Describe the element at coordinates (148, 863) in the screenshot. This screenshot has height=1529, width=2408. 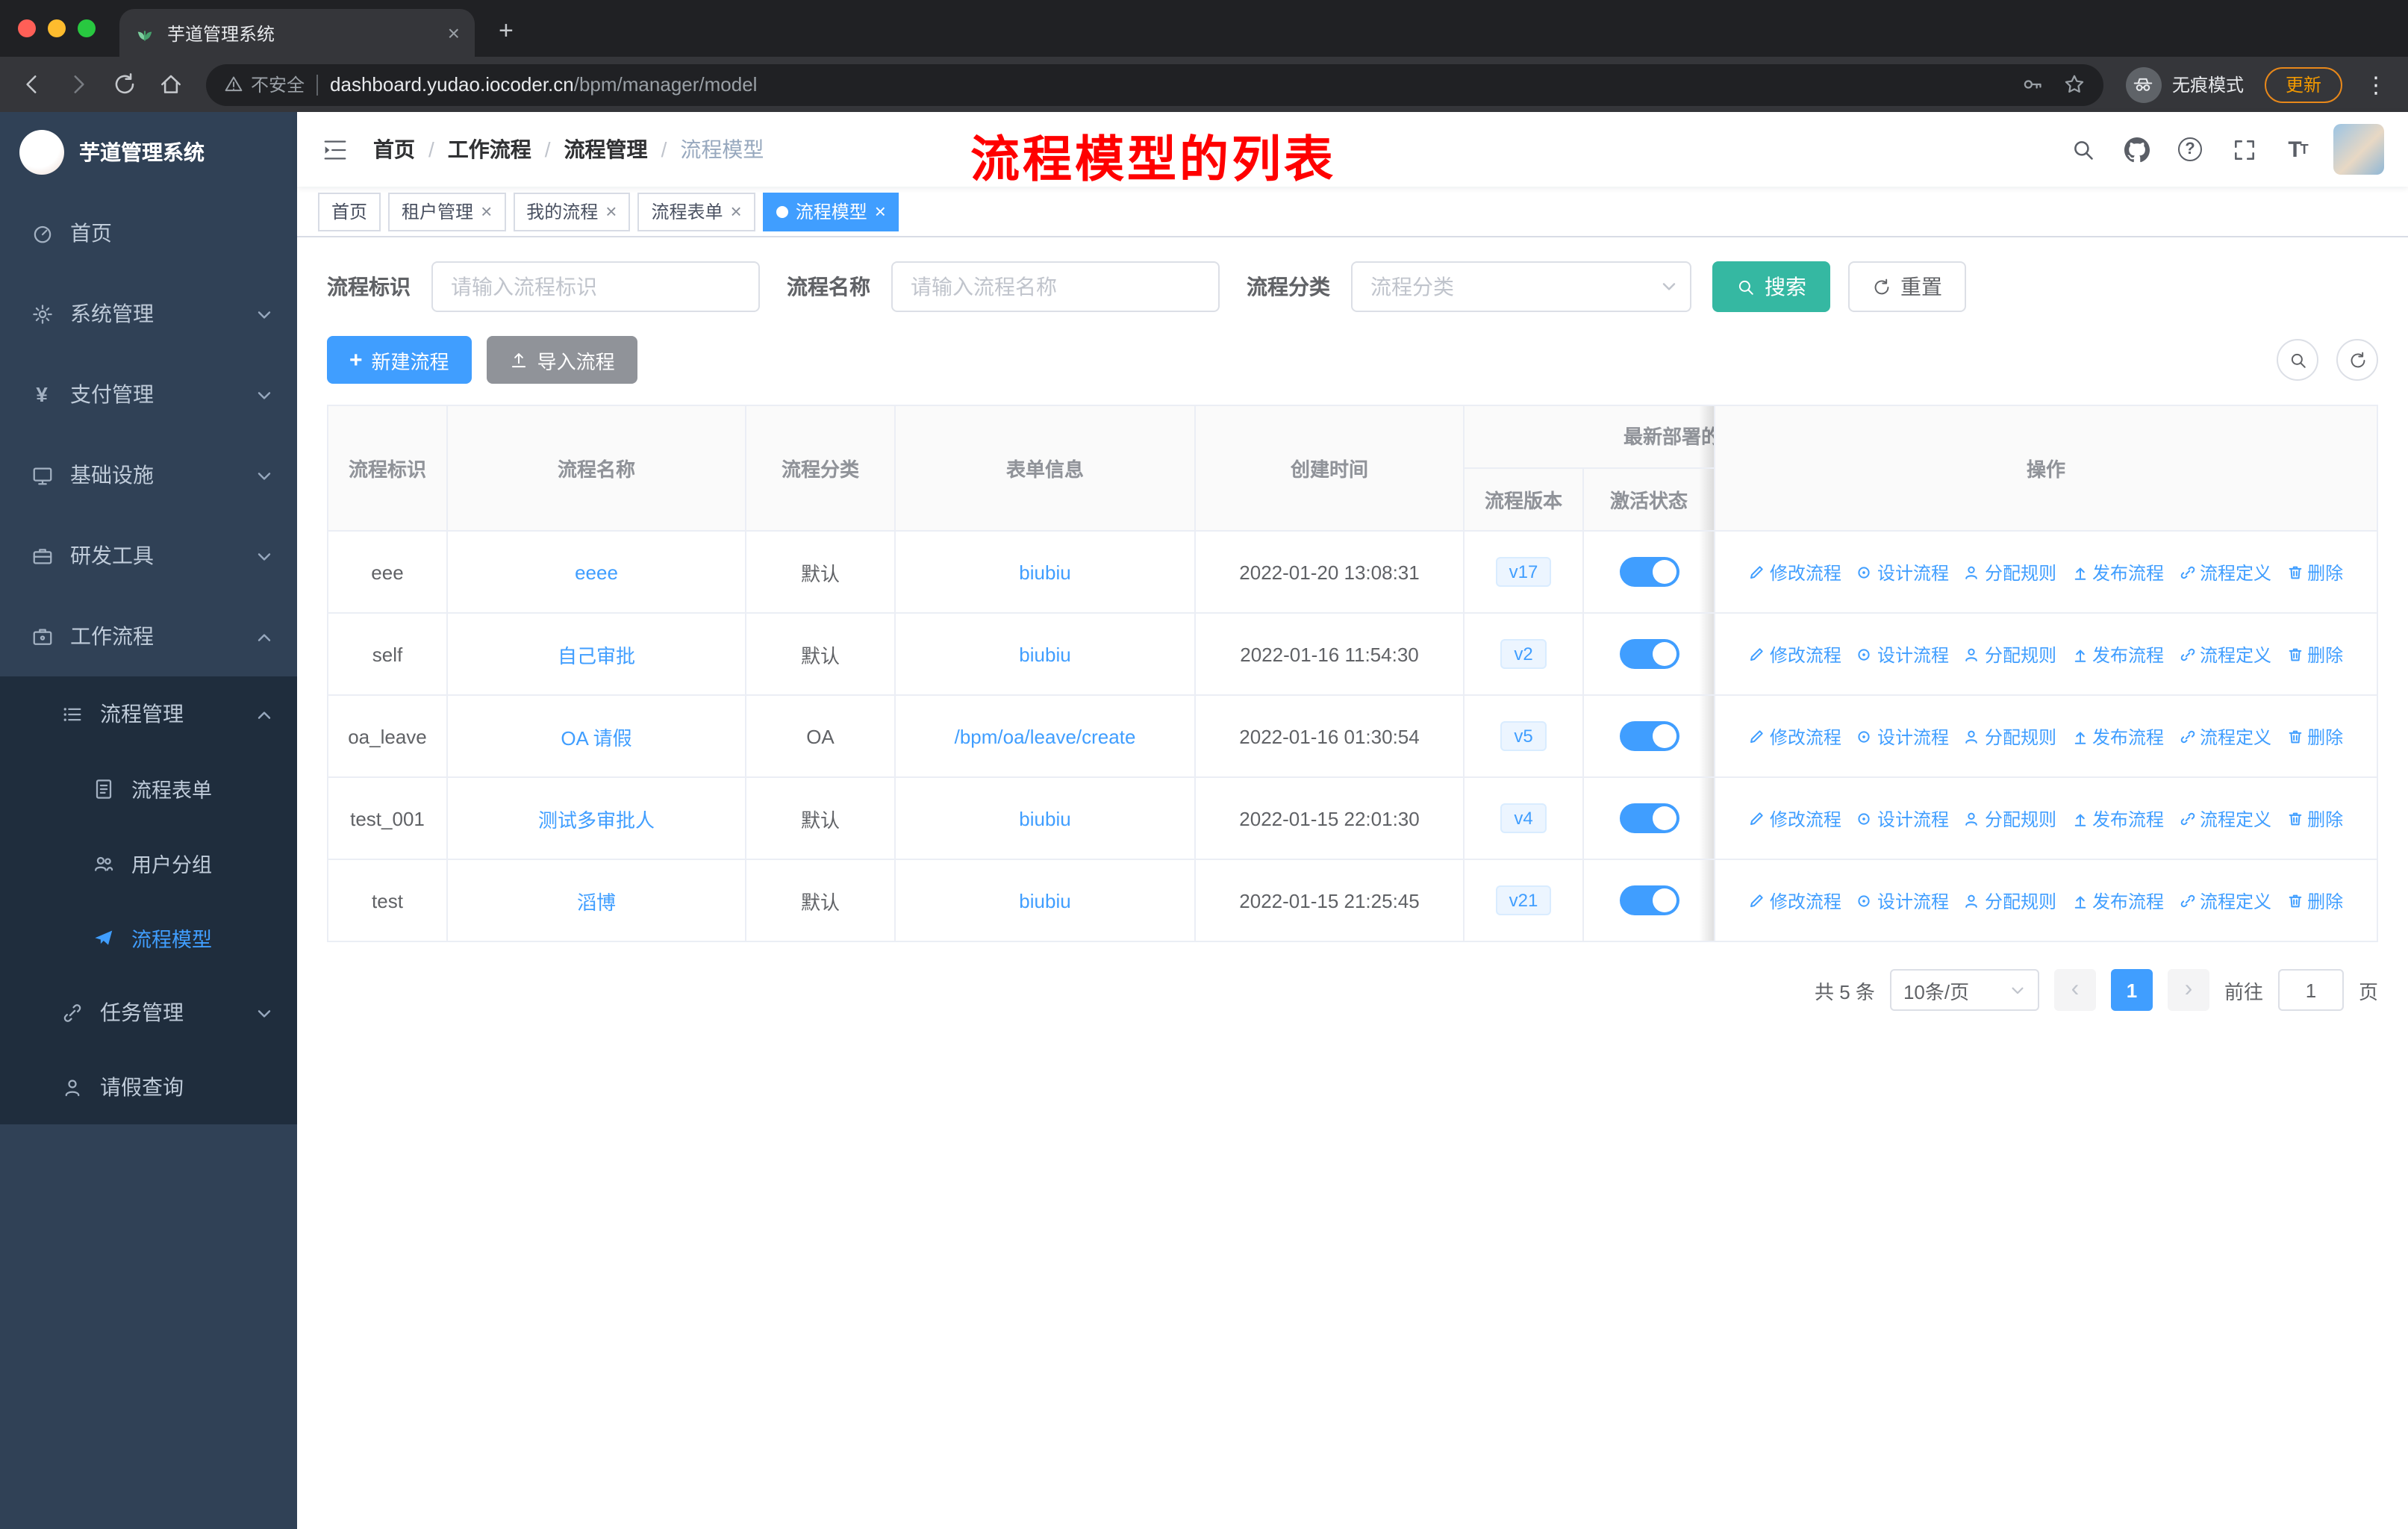
I see `sidebar-item-user-group: 用户分组` at that location.